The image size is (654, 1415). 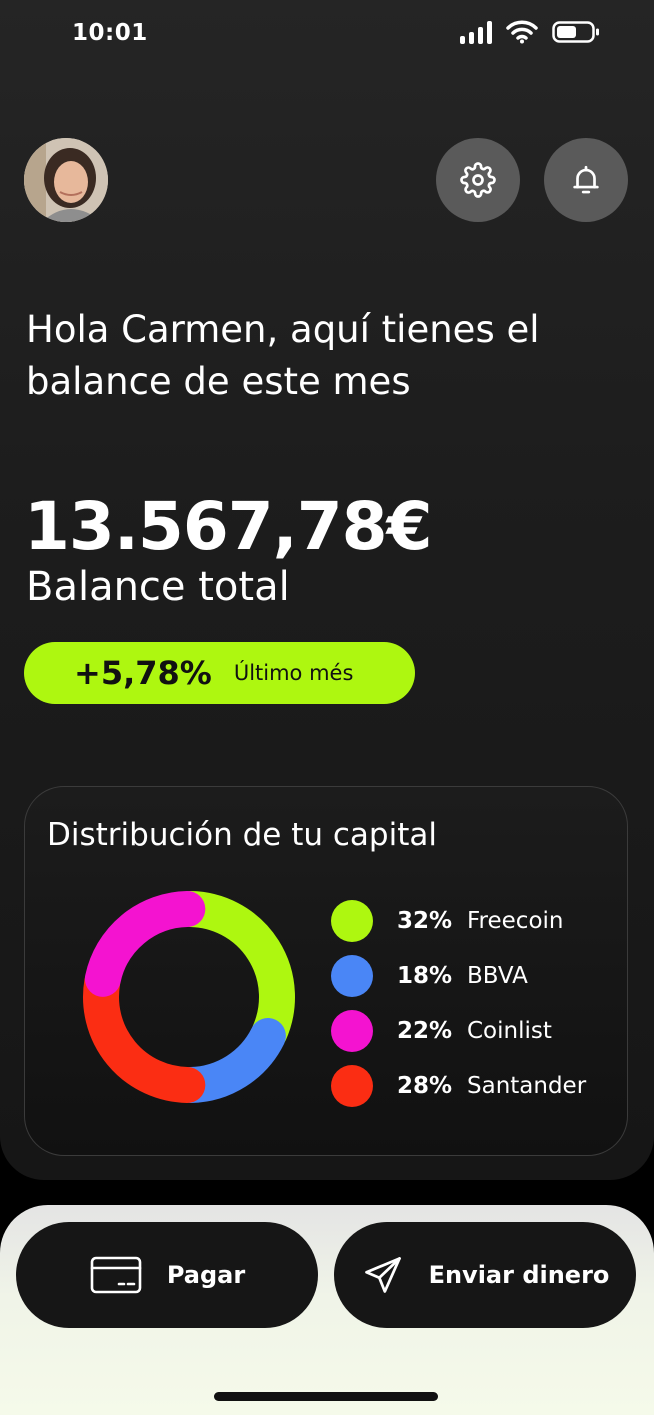 What do you see at coordinates (425, 1085) in the screenshot?
I see `legend-percent: 28%` at bounding box center [425, 1085].